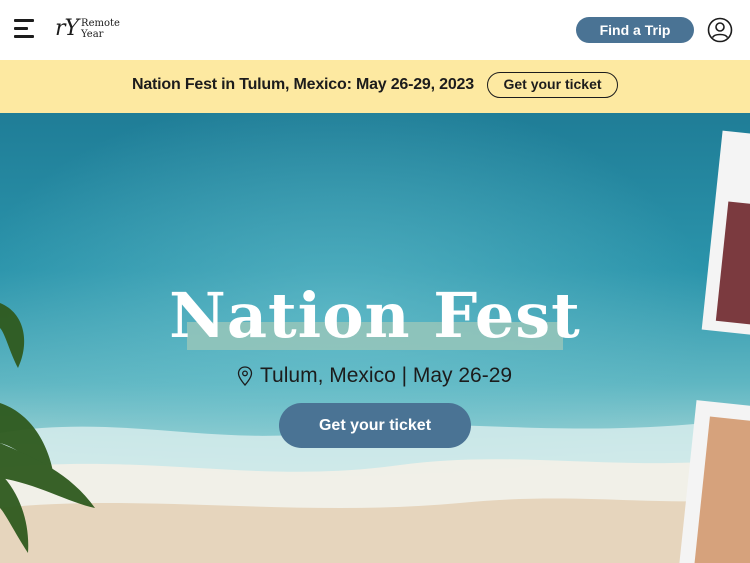  I want to click on remote-year-logo: rY Remote Year, so click(87, 29).